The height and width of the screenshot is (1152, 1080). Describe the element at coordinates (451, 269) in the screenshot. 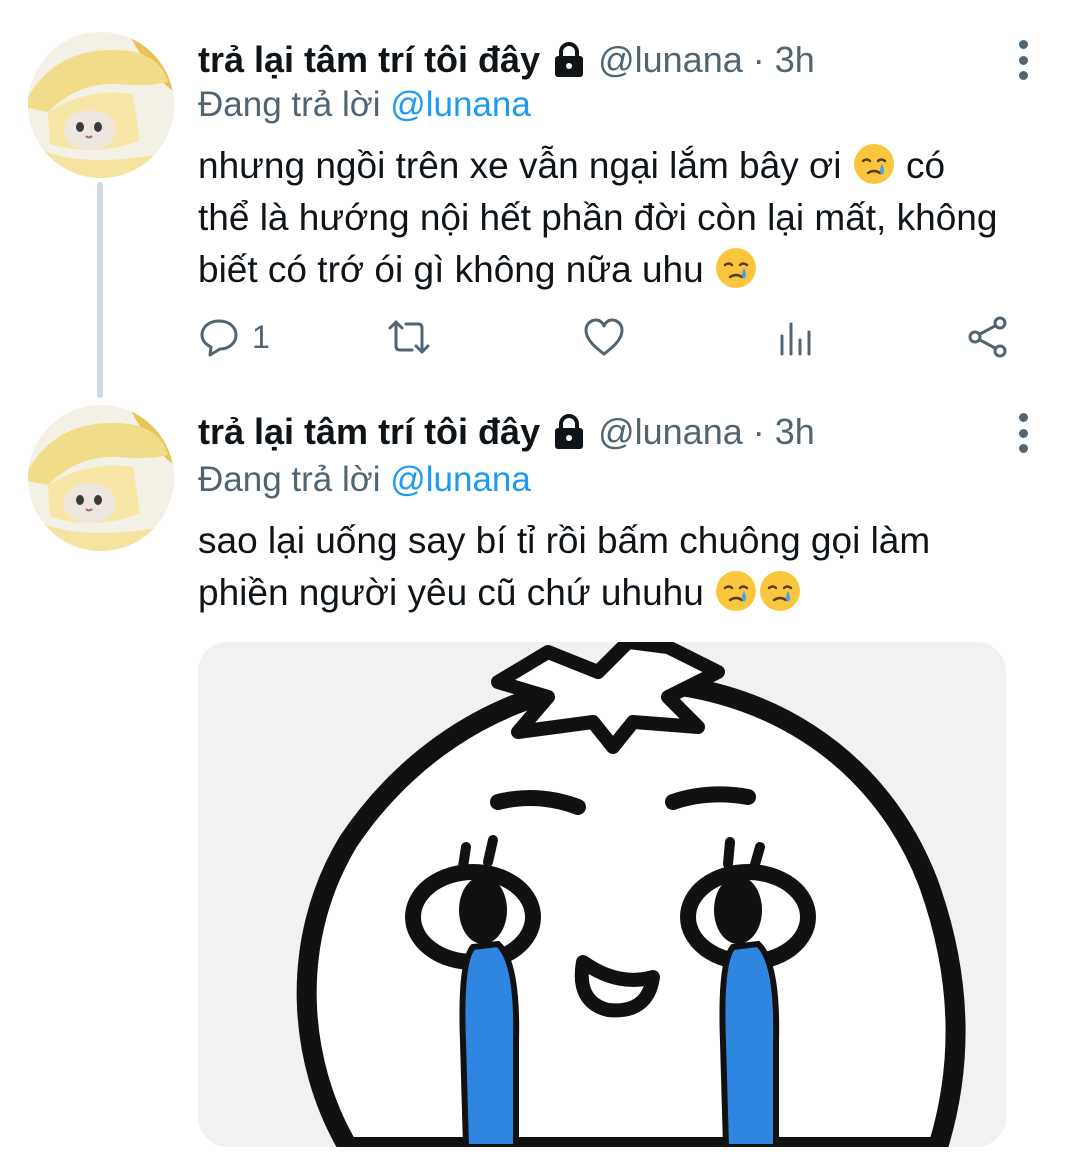

I see `text-segment: biết có trớ ói gì không nữa uhu` at that location.